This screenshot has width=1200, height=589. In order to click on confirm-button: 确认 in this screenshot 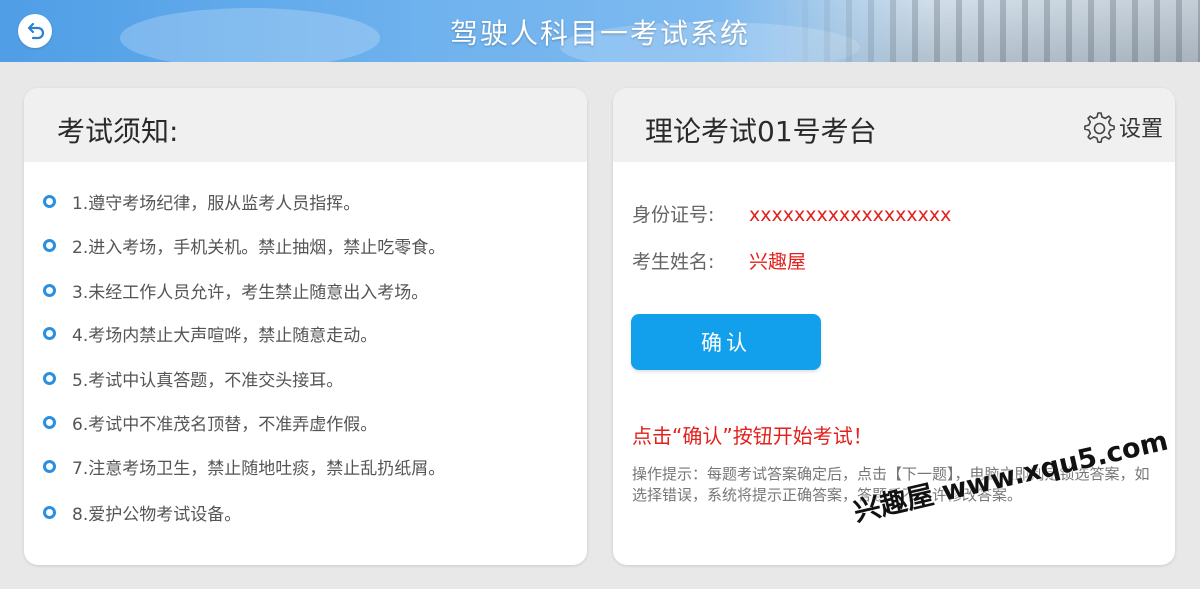, I will do `click(726, 342)`.